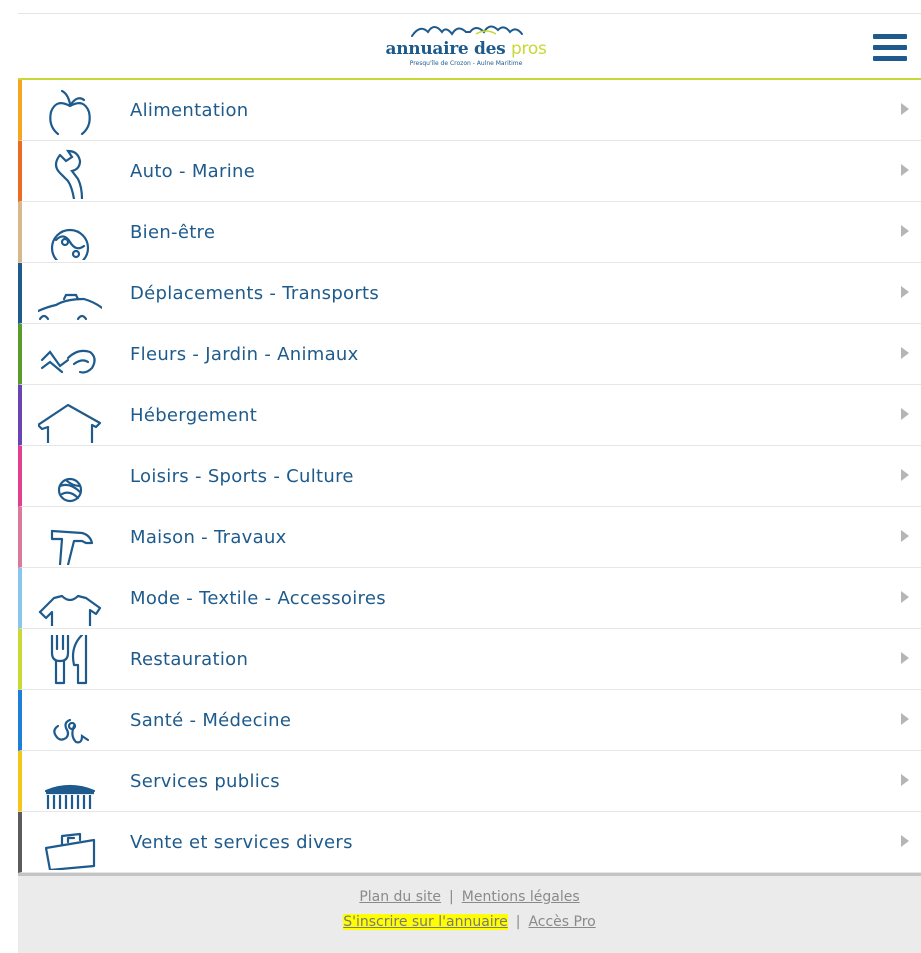 The image size is (921, 953). What do you see at coordinates (469, 293) in the screenshot?
I see `category-deplacements-transports: Déplacements - Transports` at bounding box center [469, 293].